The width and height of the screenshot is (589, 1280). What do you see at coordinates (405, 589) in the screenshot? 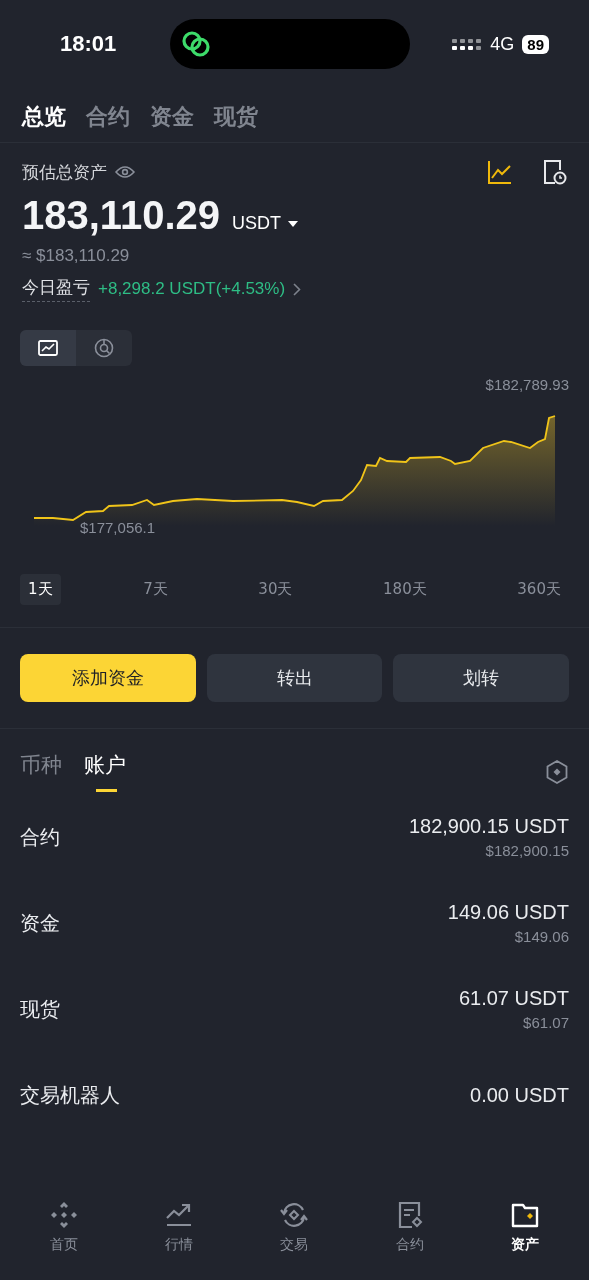
I see `range-tab: 180天` at bounding box center [405, 589].